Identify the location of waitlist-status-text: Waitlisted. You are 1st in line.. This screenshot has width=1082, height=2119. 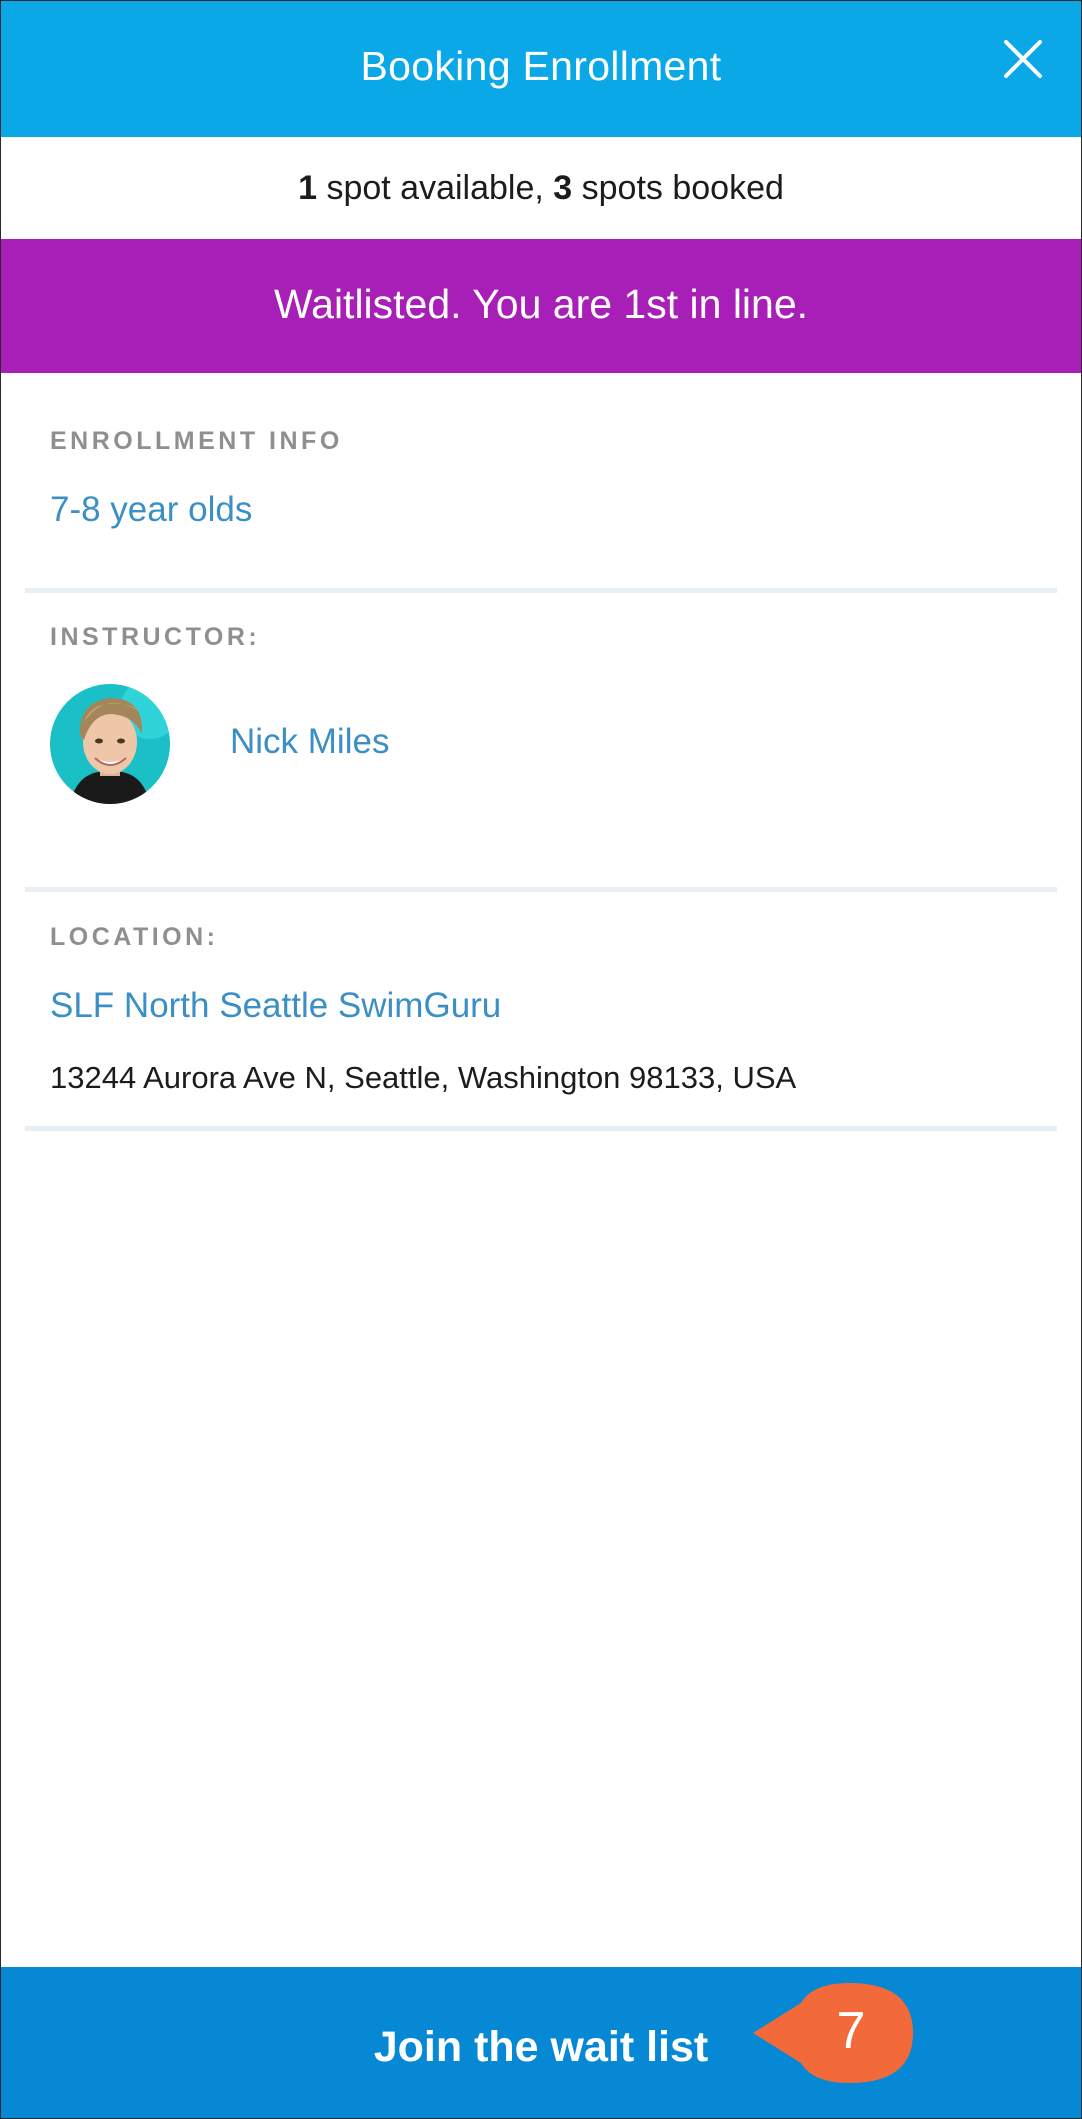
(541, 303).